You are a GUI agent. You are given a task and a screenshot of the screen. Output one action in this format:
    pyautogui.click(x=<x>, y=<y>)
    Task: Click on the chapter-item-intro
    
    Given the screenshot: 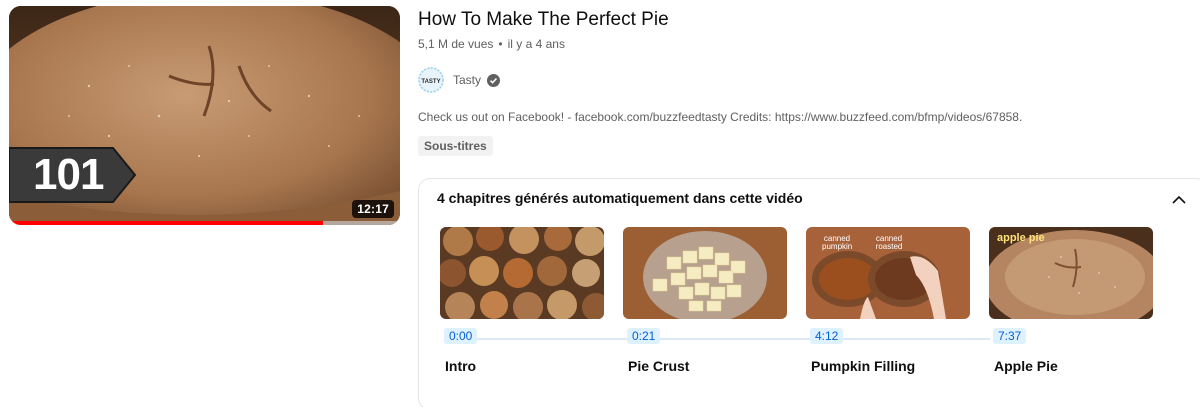 What is the action you would take?
    pyautogui.click(x=522, y=273)
    